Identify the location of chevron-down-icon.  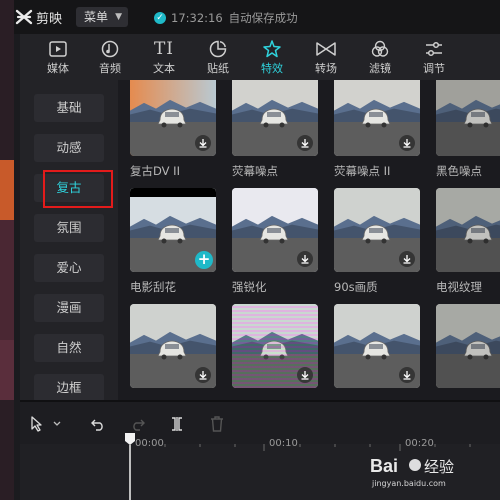
(57, 423).